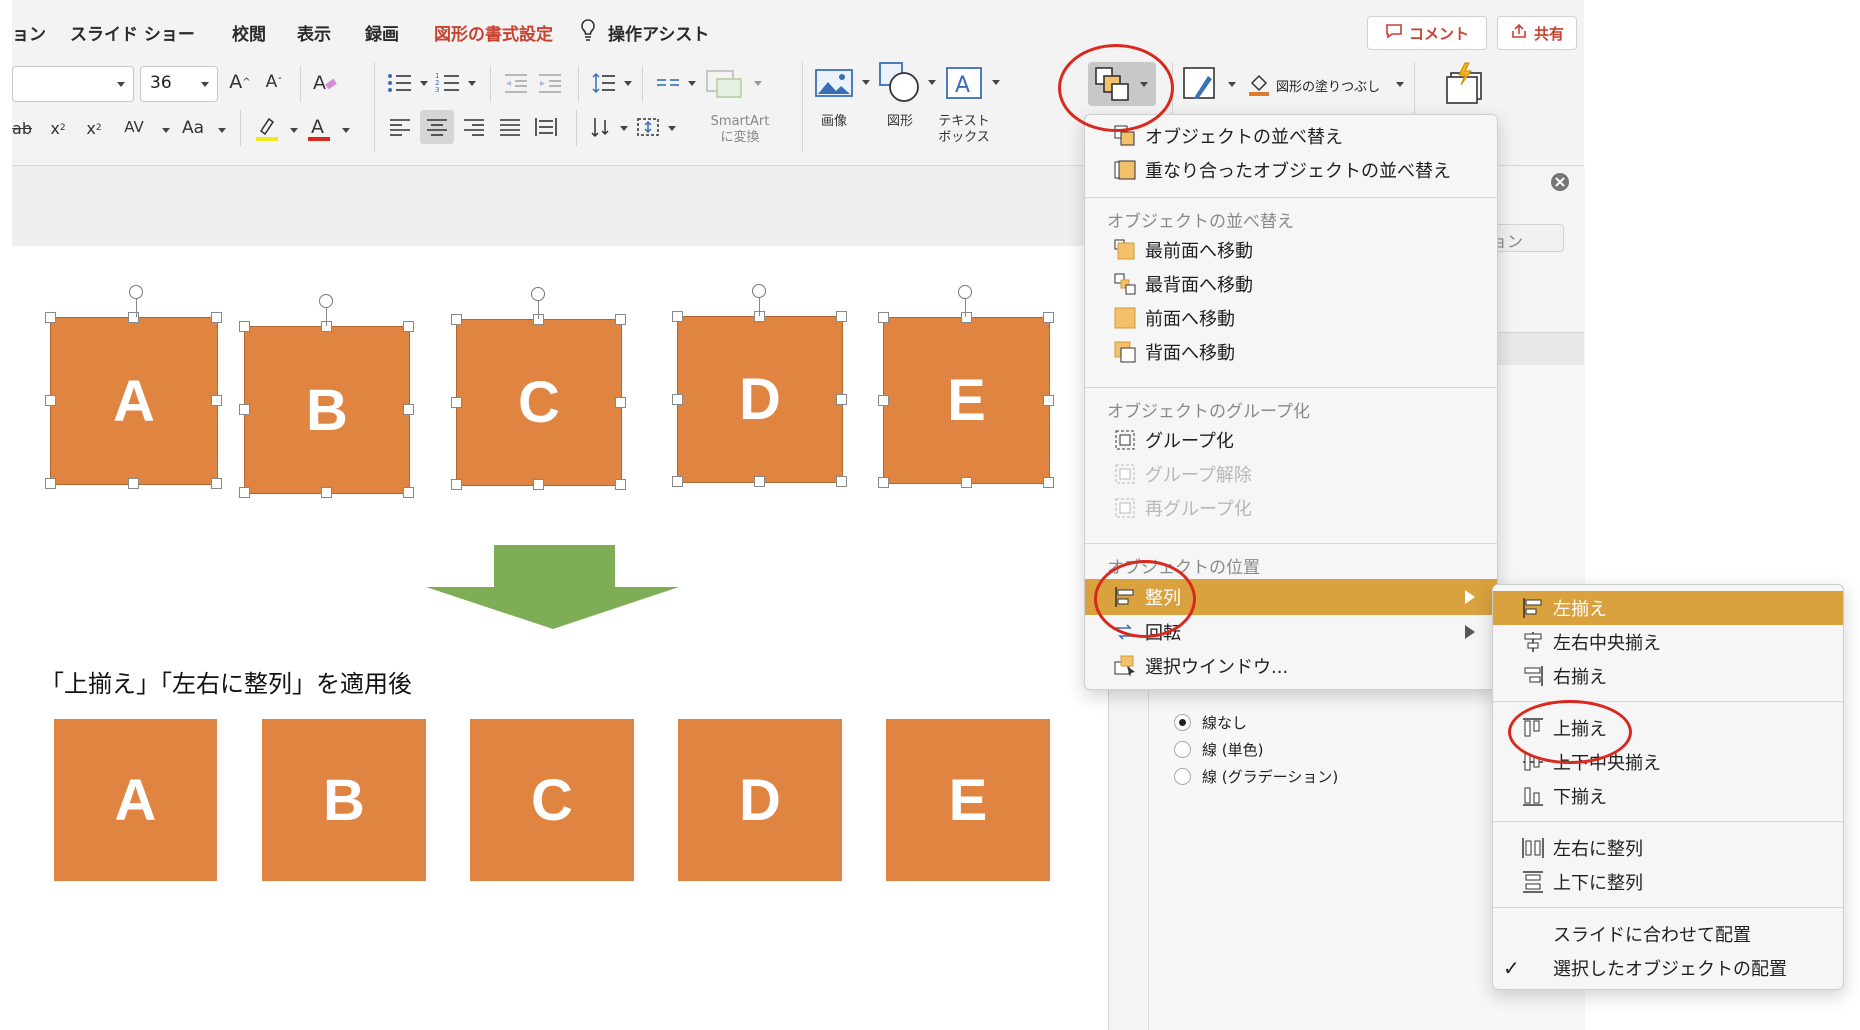 The height and width of the screenshot is (1030, 1860). Describe the element at coordinates (760, 800) in the screenshot. I see `shape-d-aligned: D` at that location.